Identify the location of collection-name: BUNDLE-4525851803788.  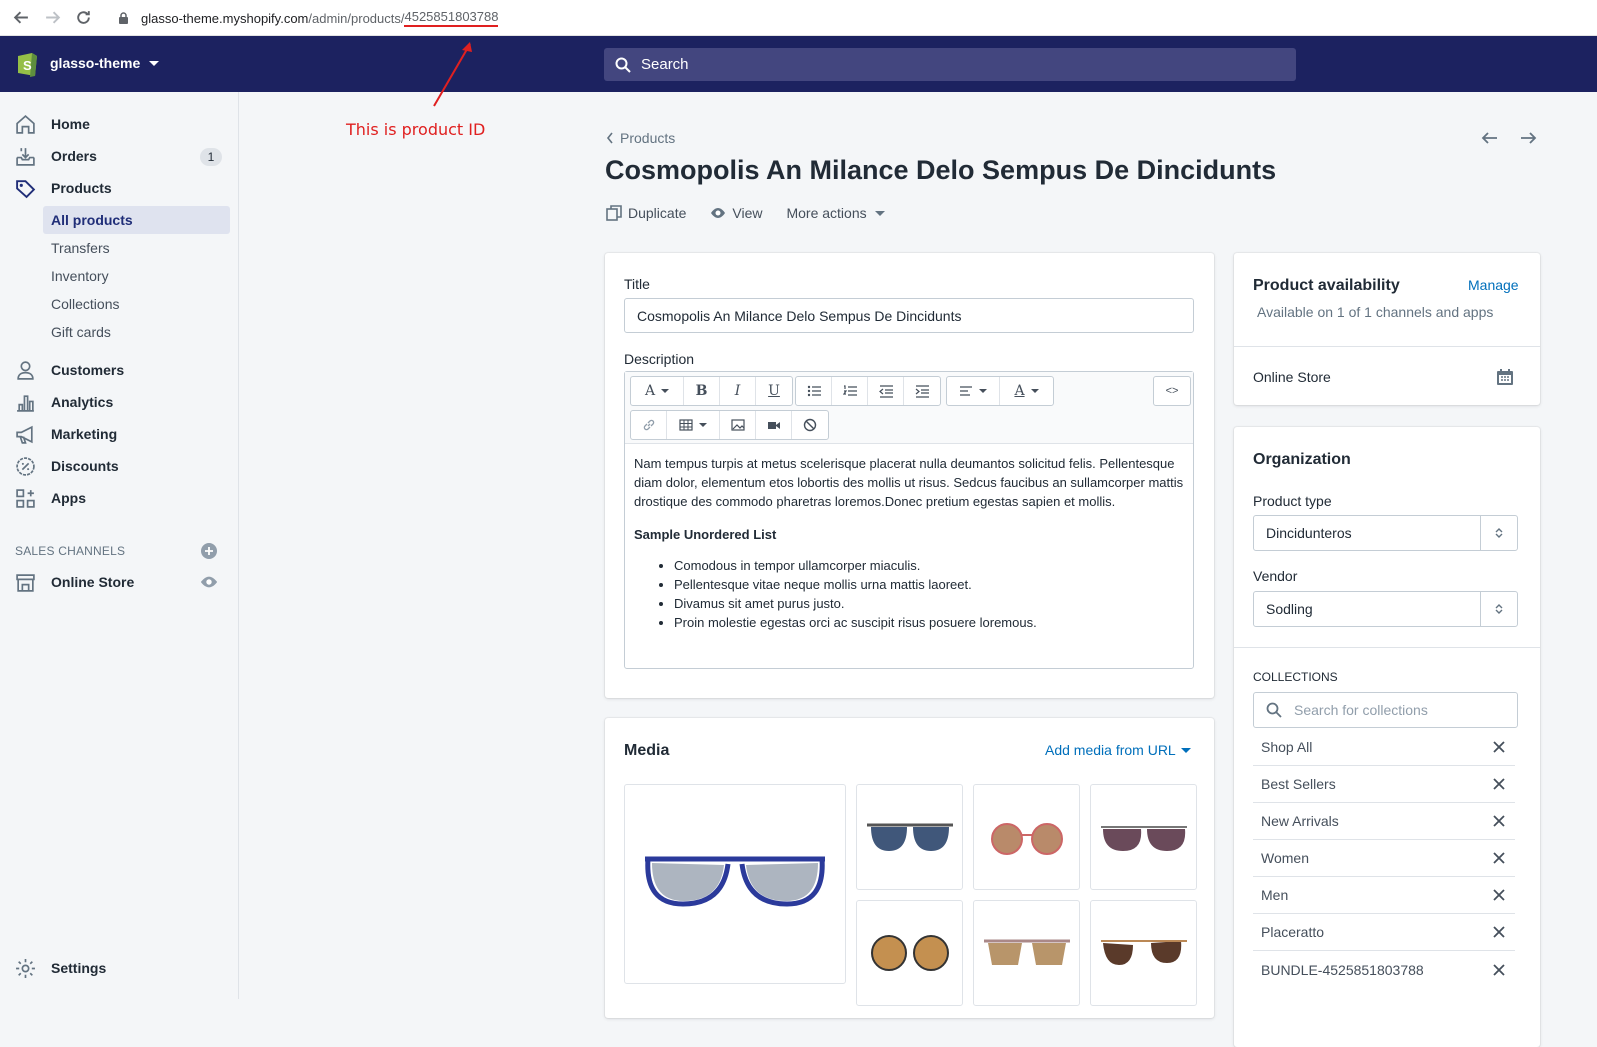
(1342, 969).